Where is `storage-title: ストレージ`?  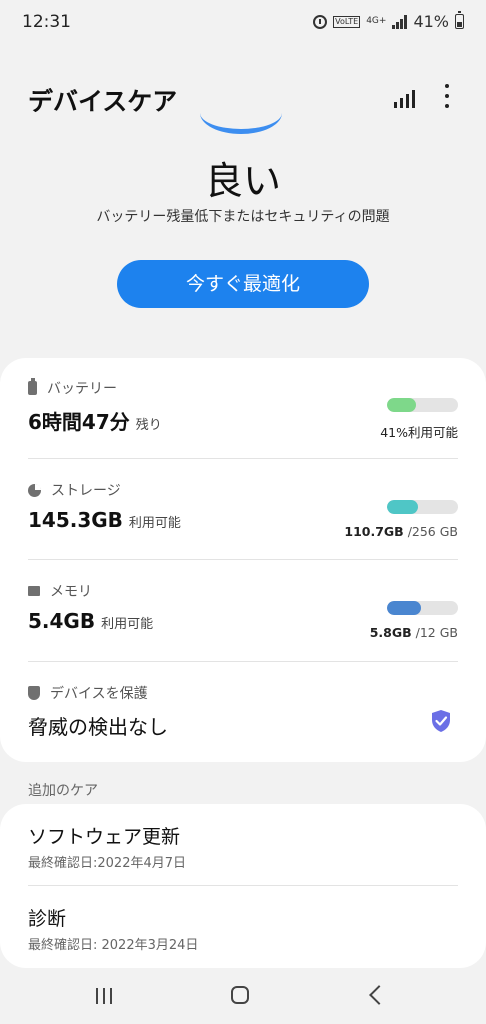
storage-title: ストレージ is located at coordinates (86, 491).